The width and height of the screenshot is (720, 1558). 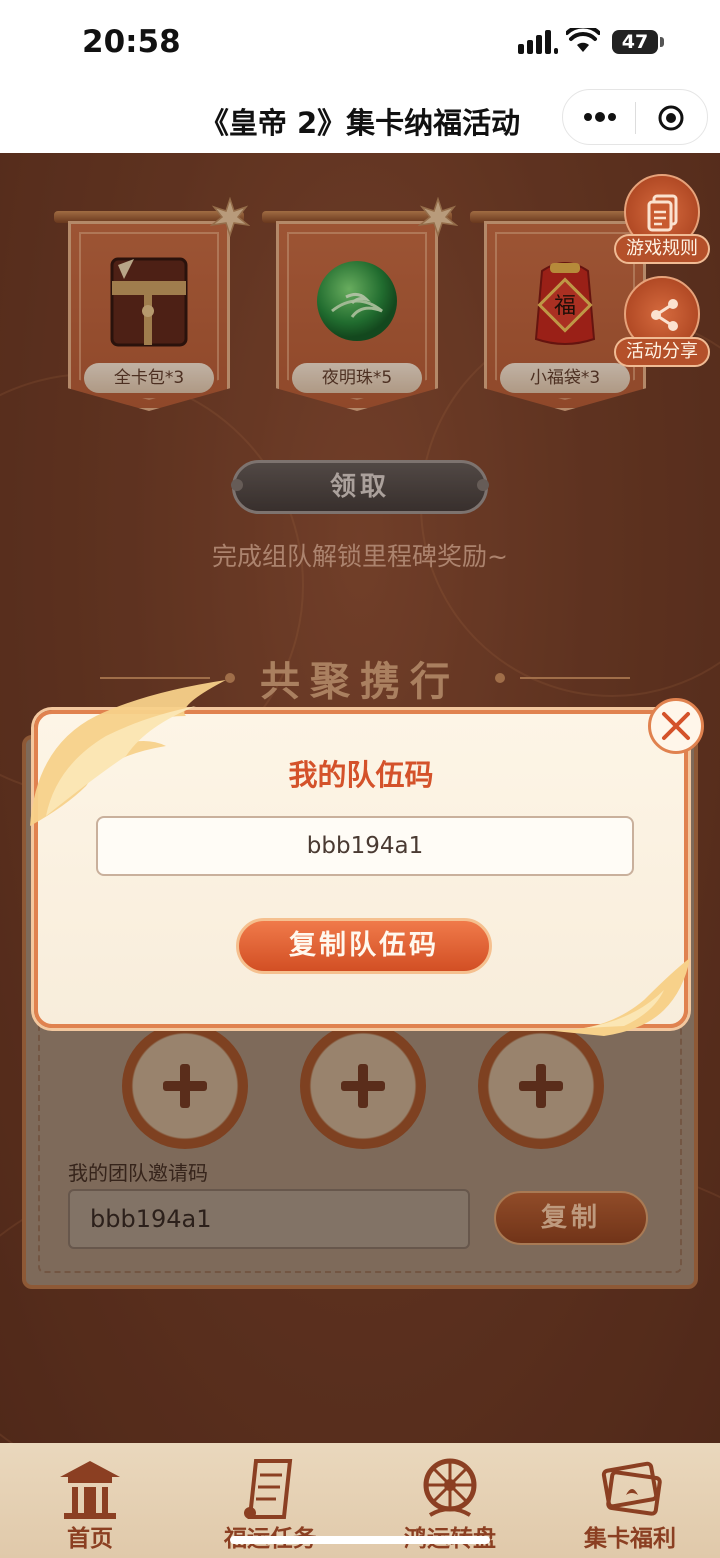 I want to click on share-icon, so click(x=664, y=315).